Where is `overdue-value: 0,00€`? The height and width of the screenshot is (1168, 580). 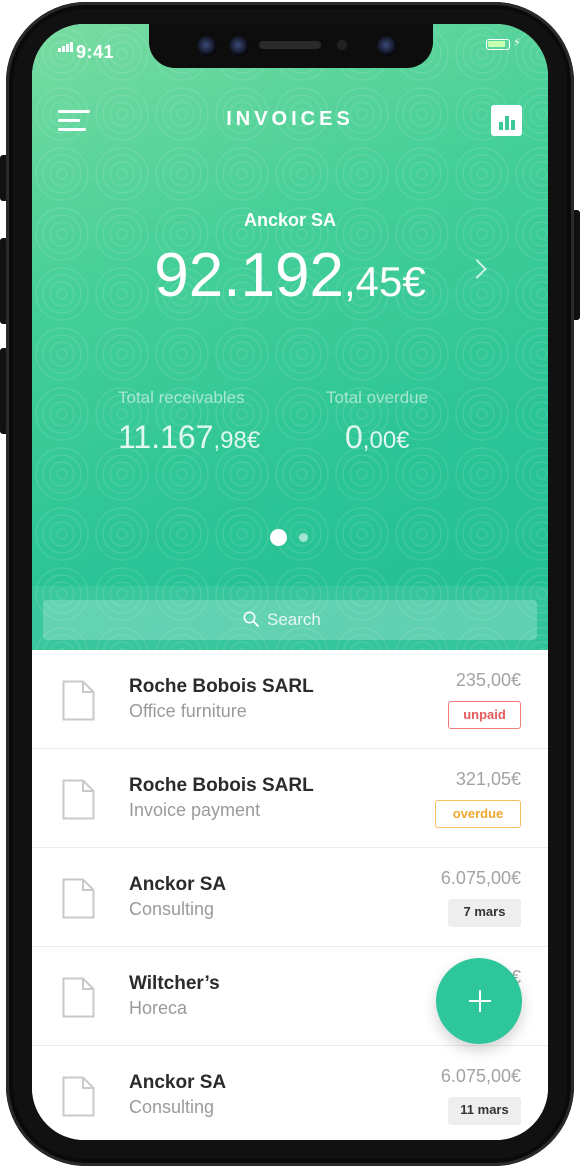 overdue-value: 0,00€ is located at coordinates (377, 437).